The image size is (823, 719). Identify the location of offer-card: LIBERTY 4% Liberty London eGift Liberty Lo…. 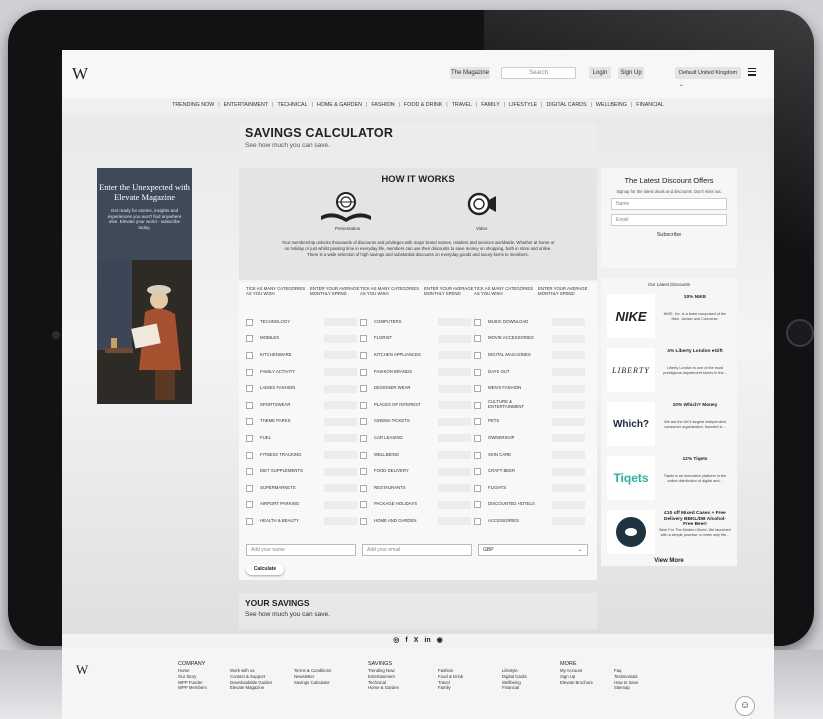
(669, 371).